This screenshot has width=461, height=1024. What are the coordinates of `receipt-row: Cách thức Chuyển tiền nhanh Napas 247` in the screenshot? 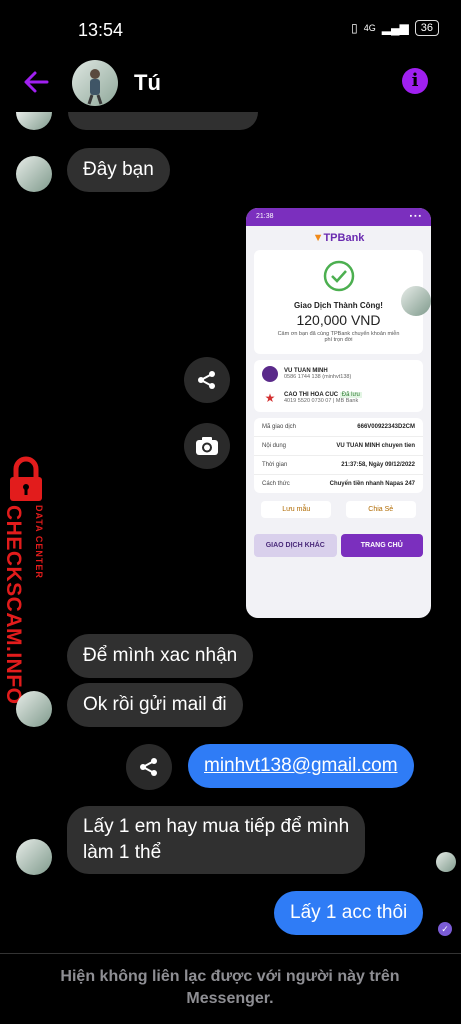 It's located at (338, 484).